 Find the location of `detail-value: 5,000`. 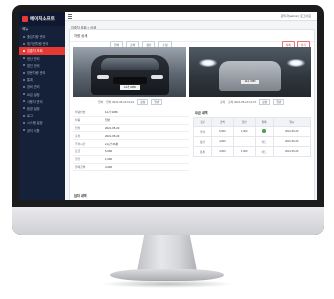

detail-value: 5,000 is located at coordinates (108, 151).